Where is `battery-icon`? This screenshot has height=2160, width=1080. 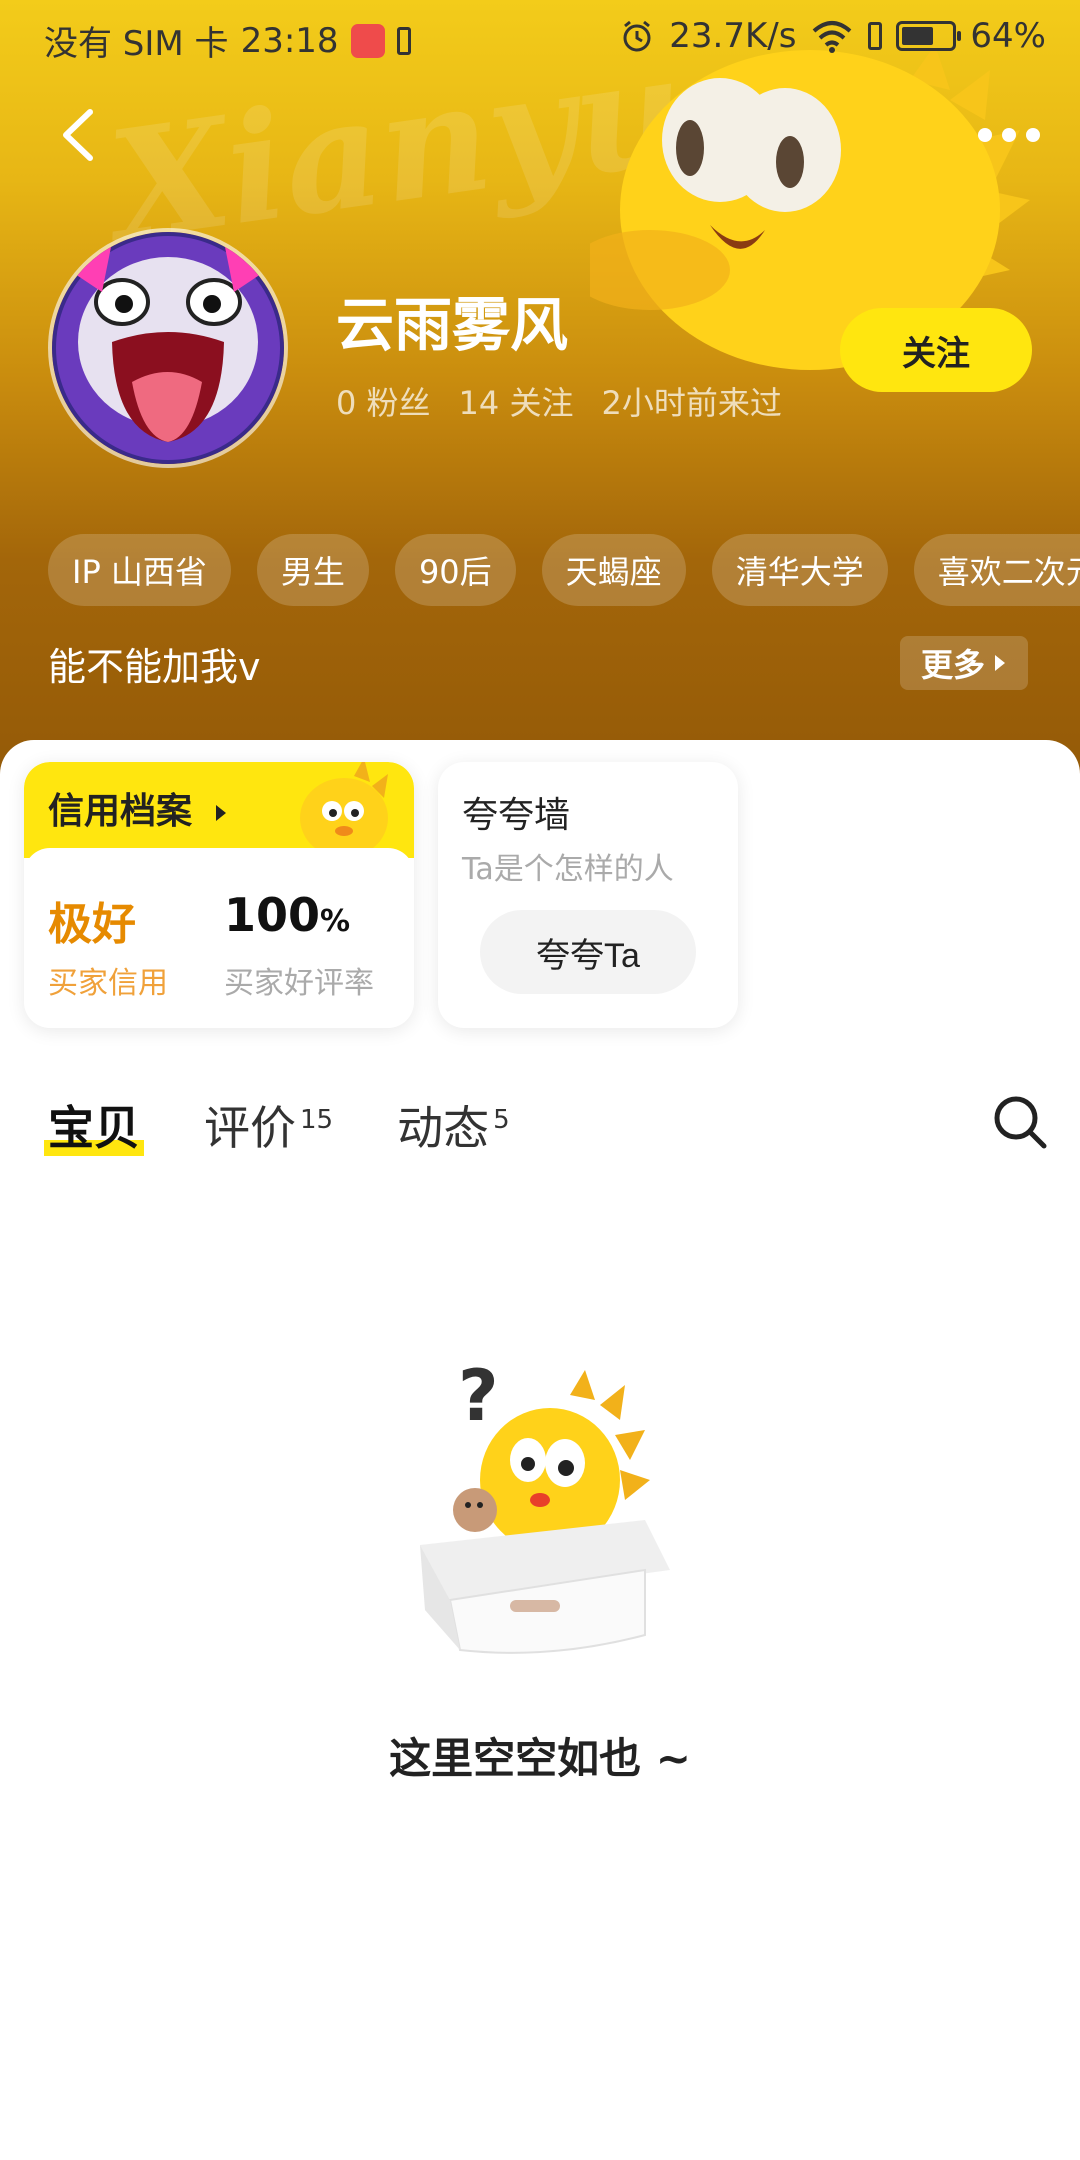
battery-icon is located at coordinates (929, 36).